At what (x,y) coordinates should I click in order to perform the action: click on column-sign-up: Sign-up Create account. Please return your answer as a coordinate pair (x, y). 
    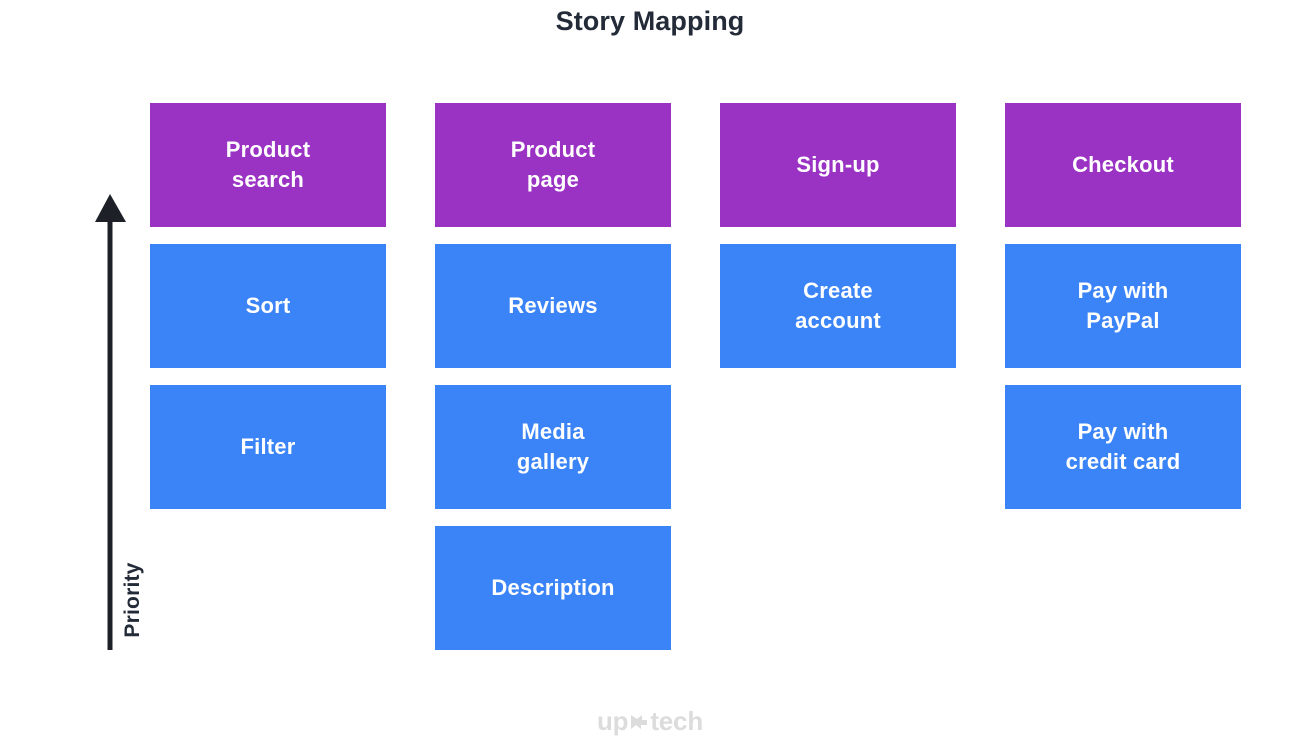
    Looking at the image, I should click on (838, 235).